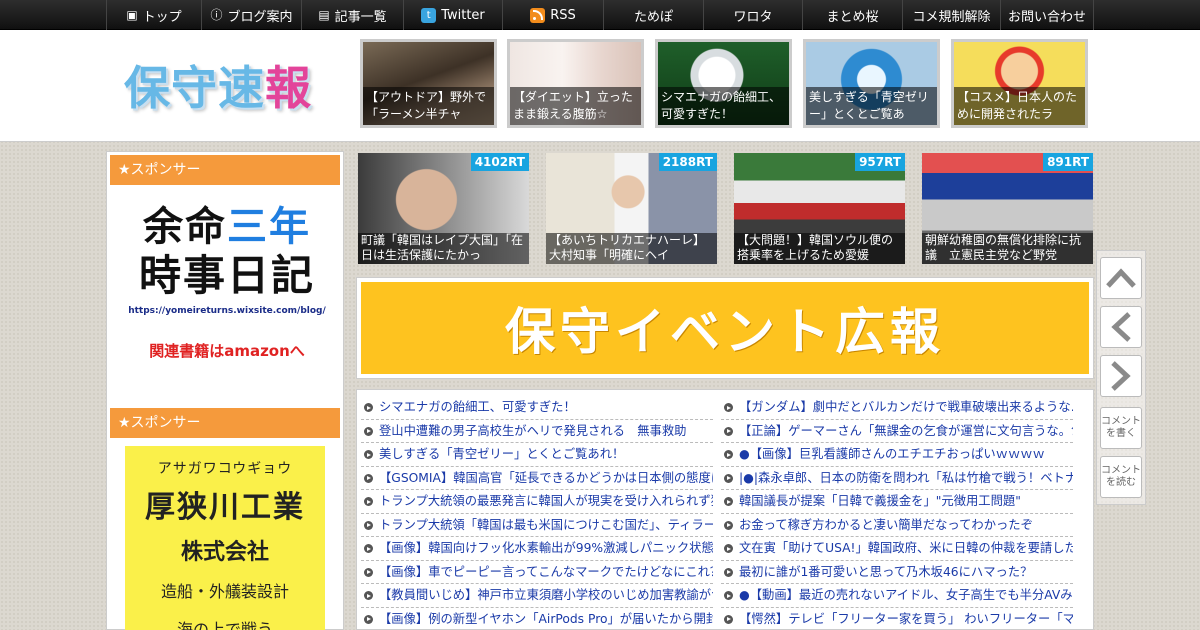 The height and width of the screenshot is (630, 1200). Describe the element at coordinates (132, 15) in the screenshot. I see `home-icon: ▣` at that location.